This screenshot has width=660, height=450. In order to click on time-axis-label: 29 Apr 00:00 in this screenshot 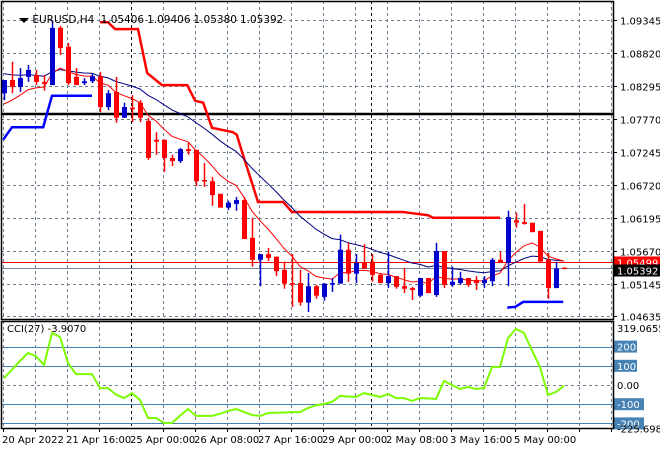, I will do `click(354, 440)`.